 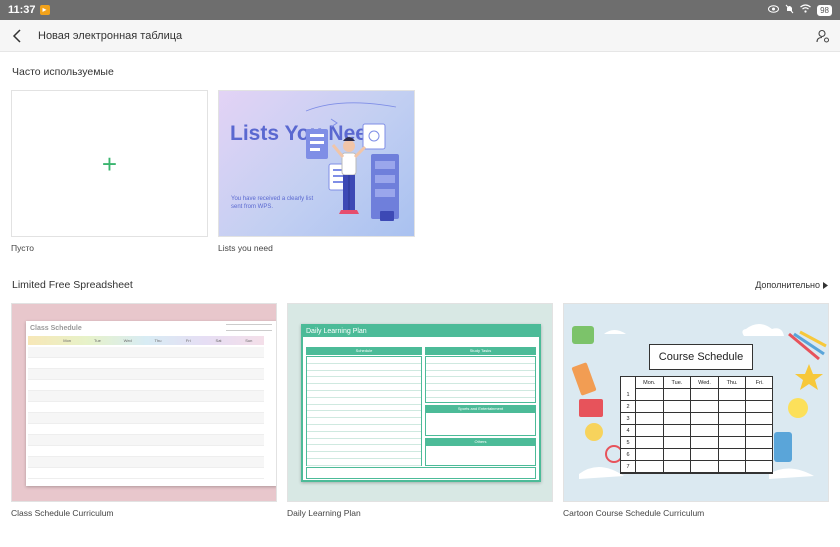 I want to click on status-time: 11:37, so click(x=22, y=10).